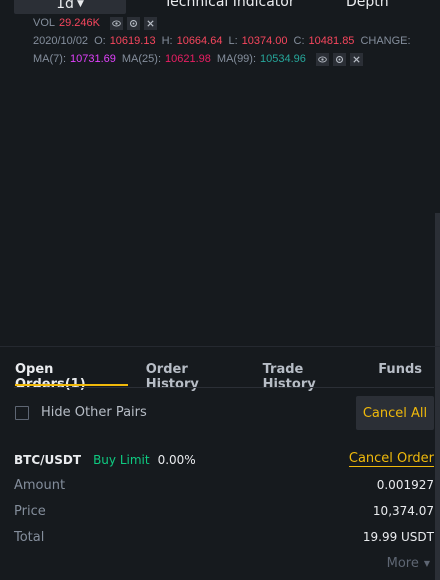 The image size is (440, 580). I want to click on amount-row: Amount 0.001927, so click(224, 485).